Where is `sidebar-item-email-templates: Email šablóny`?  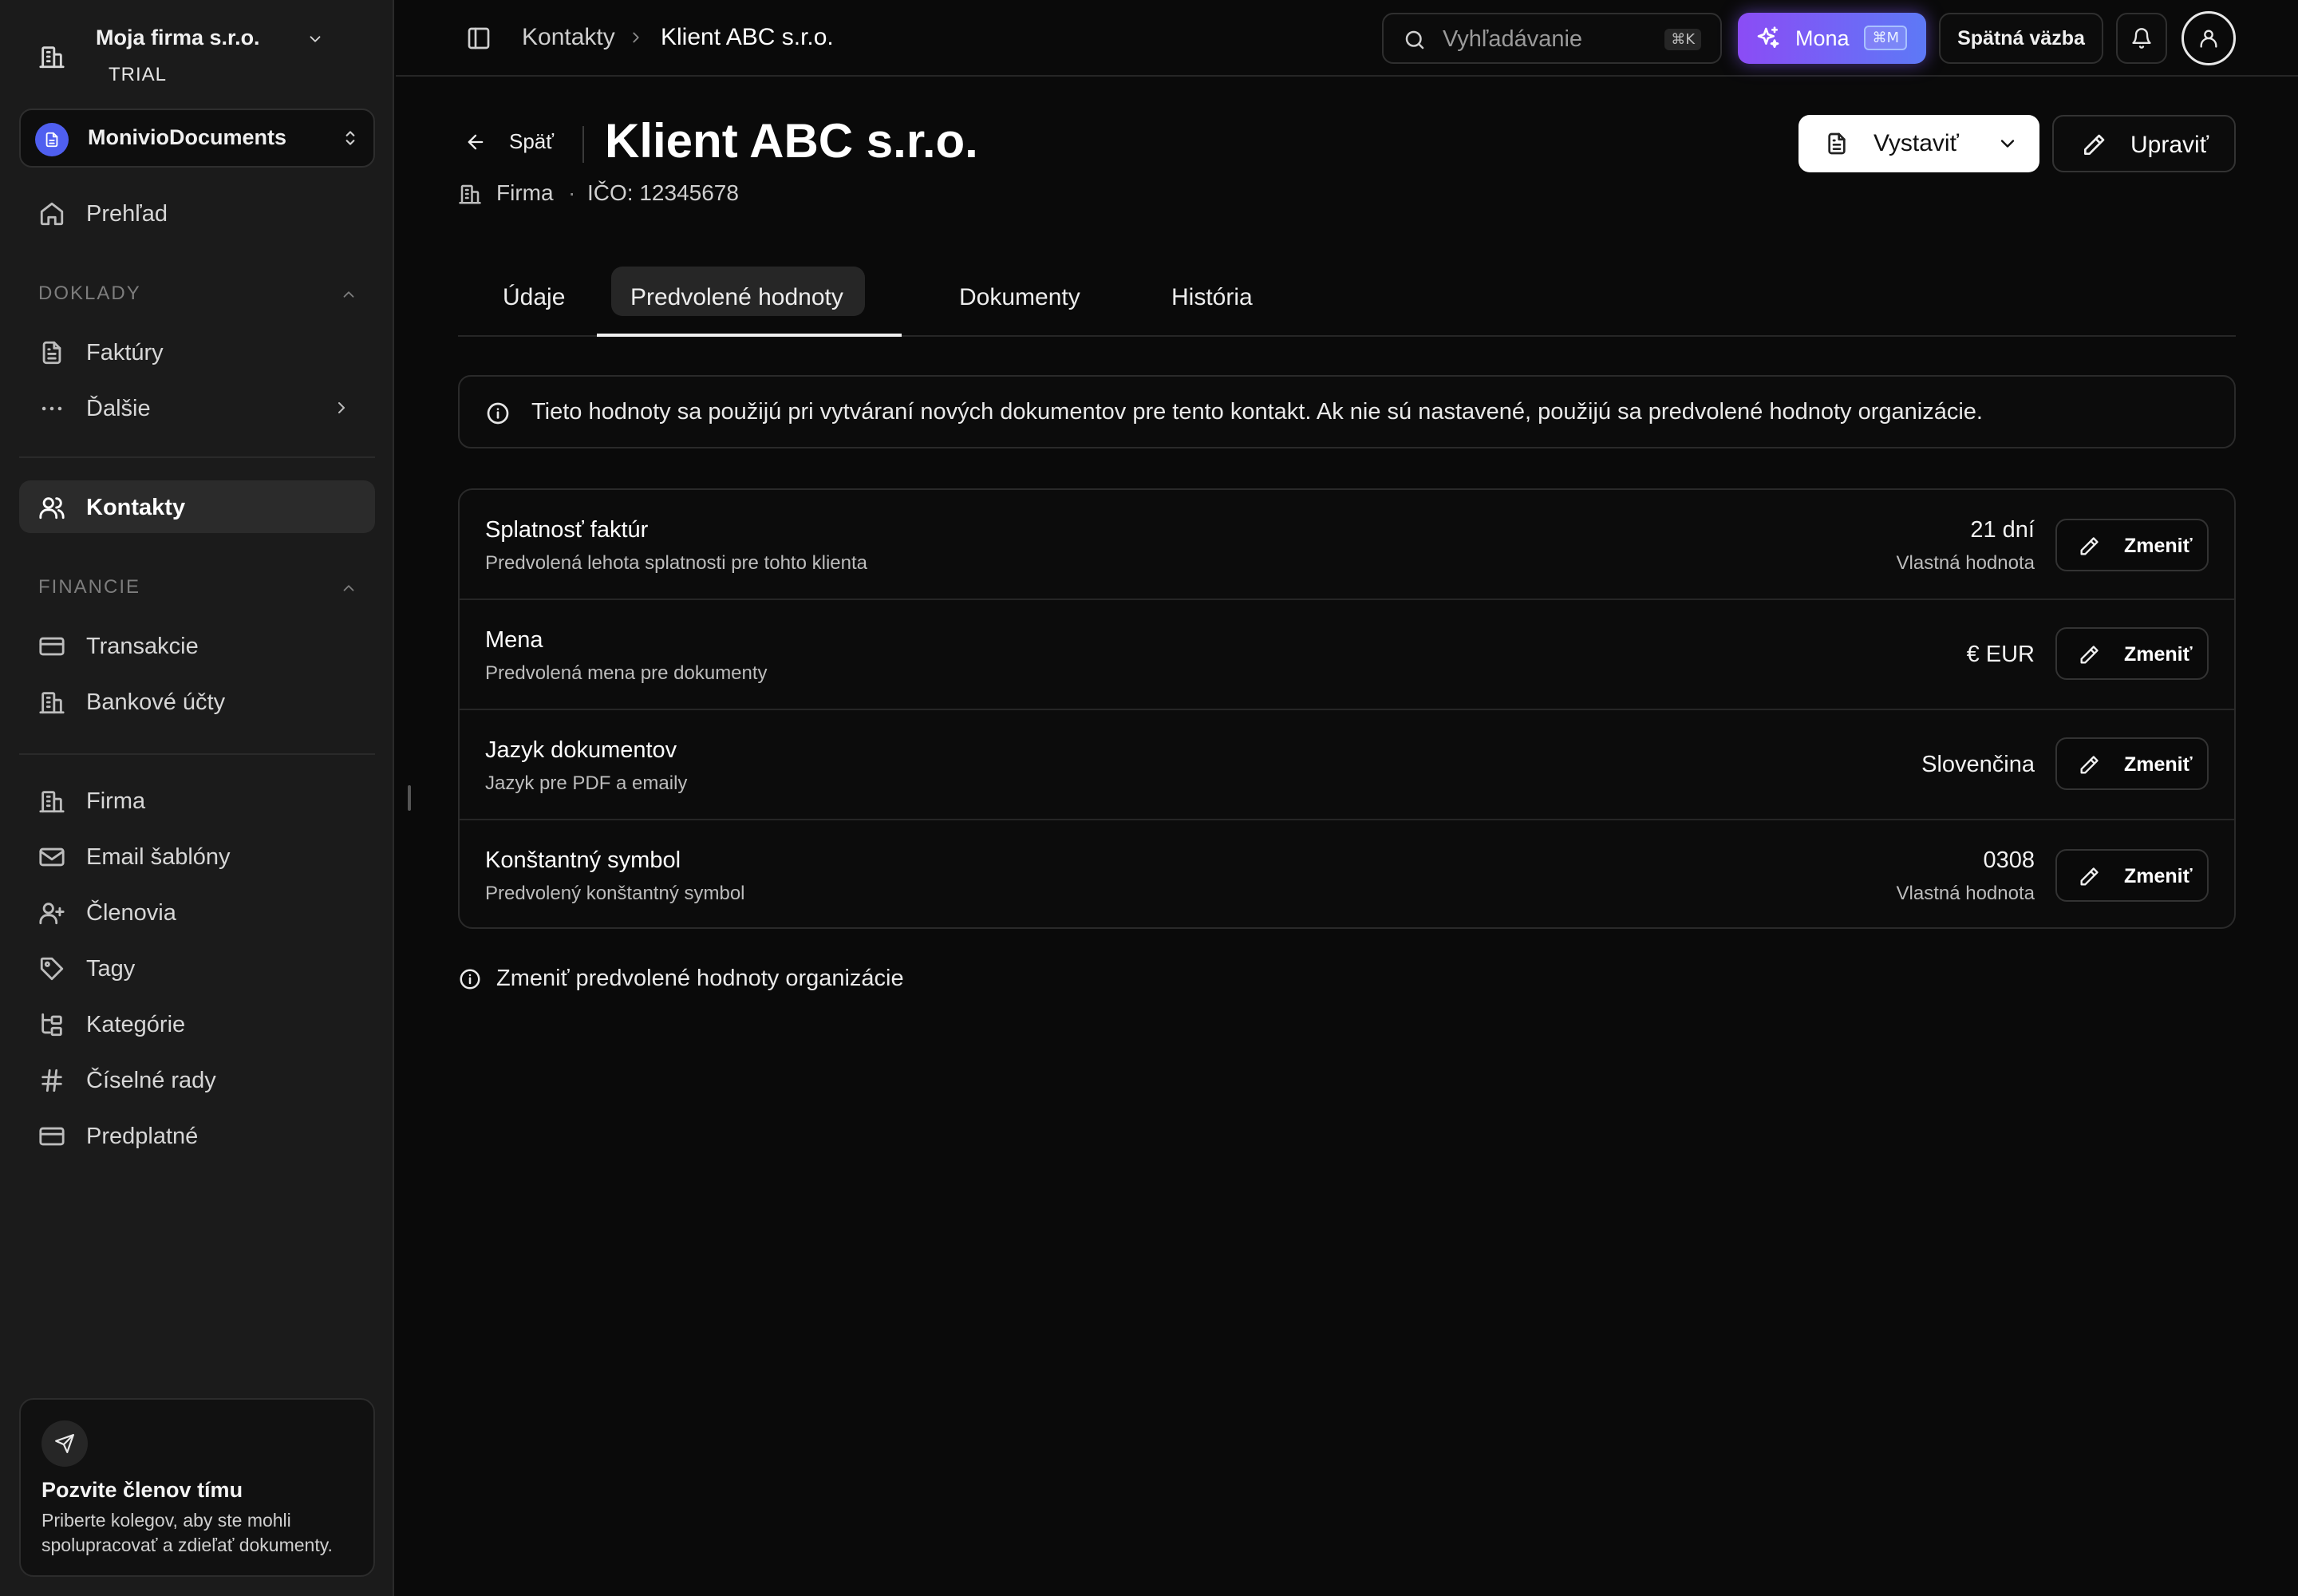
sidebar-item-email-templates: Email šablóny is located at coordinates (197, 856).